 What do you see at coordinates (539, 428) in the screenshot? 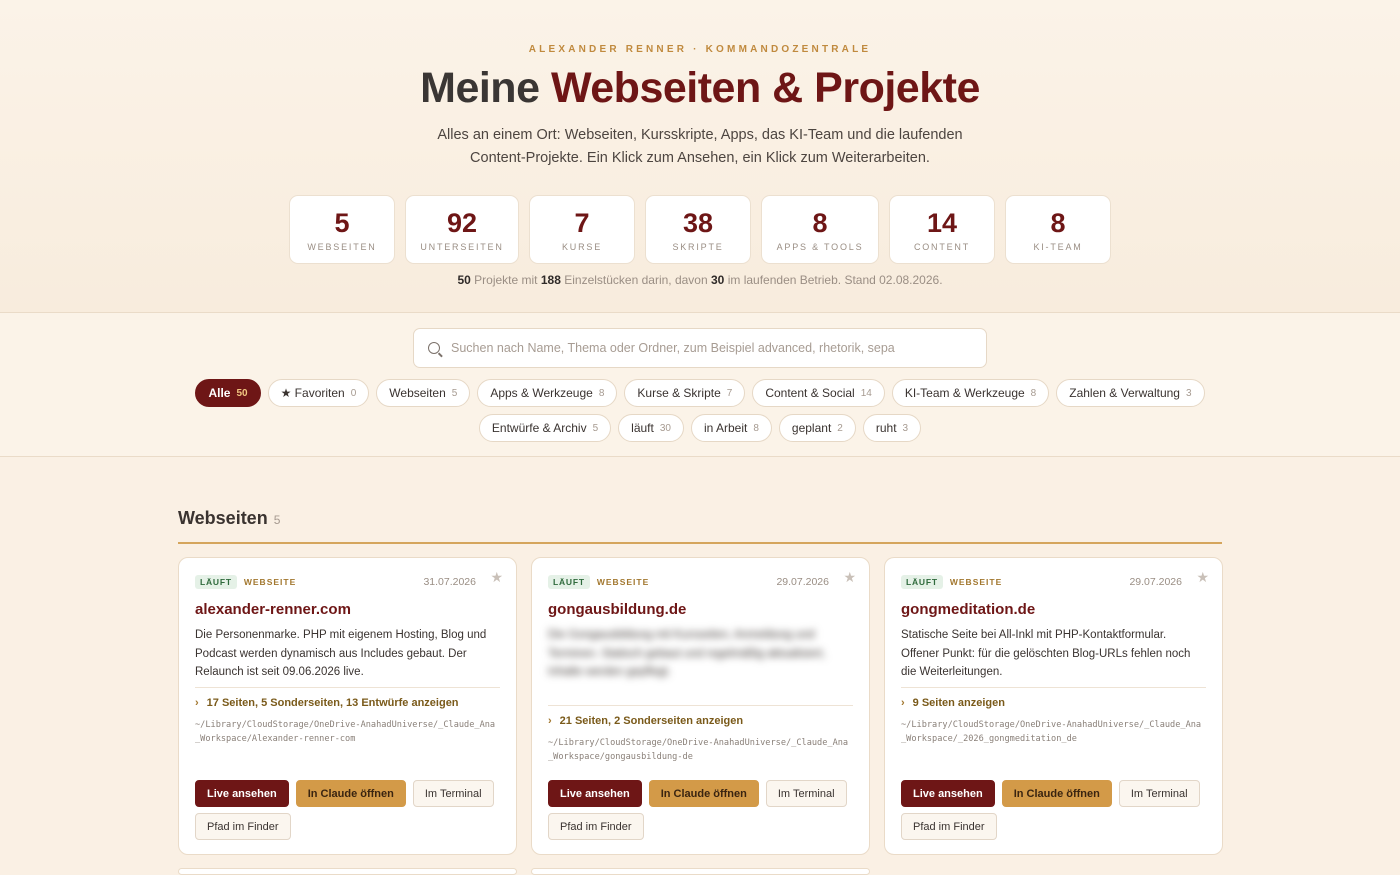
I see `chip-label: Entwürfe & Archiv` at bounding box center [539, 428].